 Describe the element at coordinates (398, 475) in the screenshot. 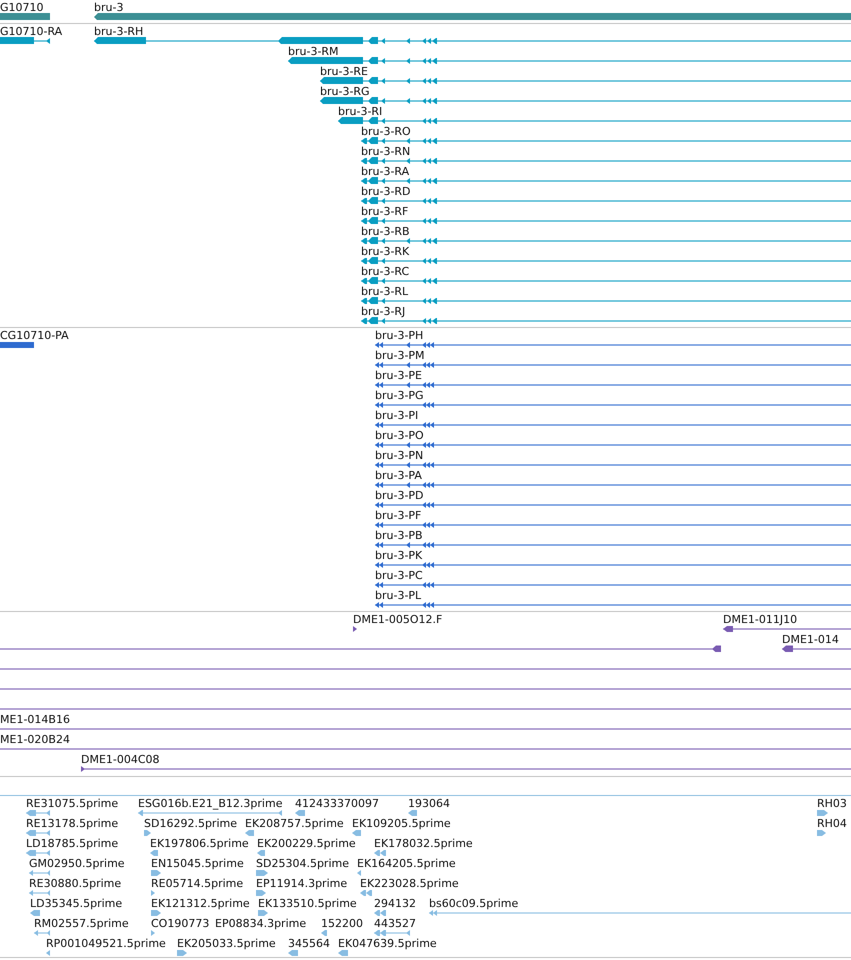

I see `feature-label: bru-3-PA` at that location.